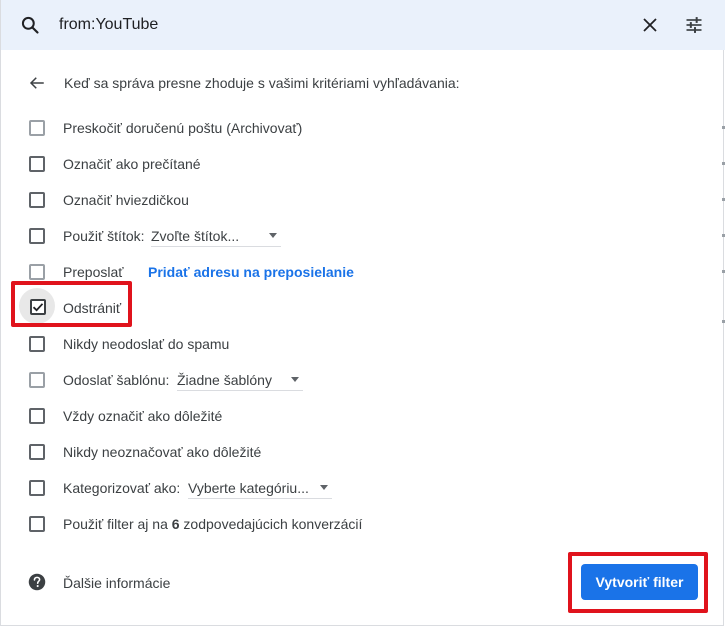  I want to click on apply-existing-checkbox, so click(37, 524).